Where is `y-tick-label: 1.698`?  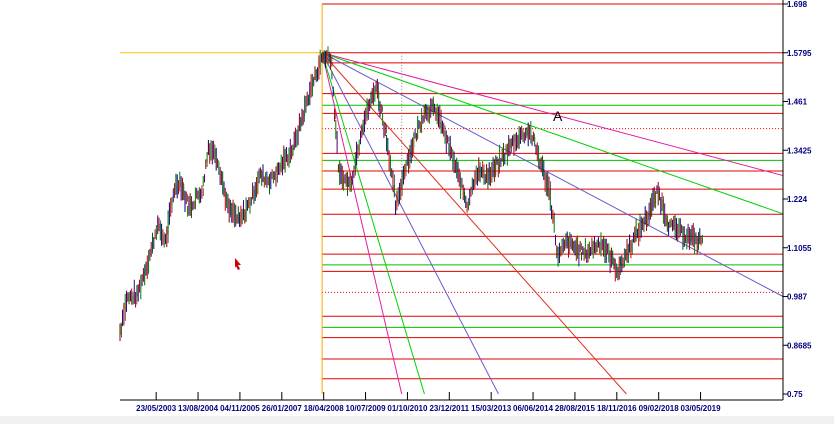
y-tick-label: 1.698 is located at coordinates (797, 4).